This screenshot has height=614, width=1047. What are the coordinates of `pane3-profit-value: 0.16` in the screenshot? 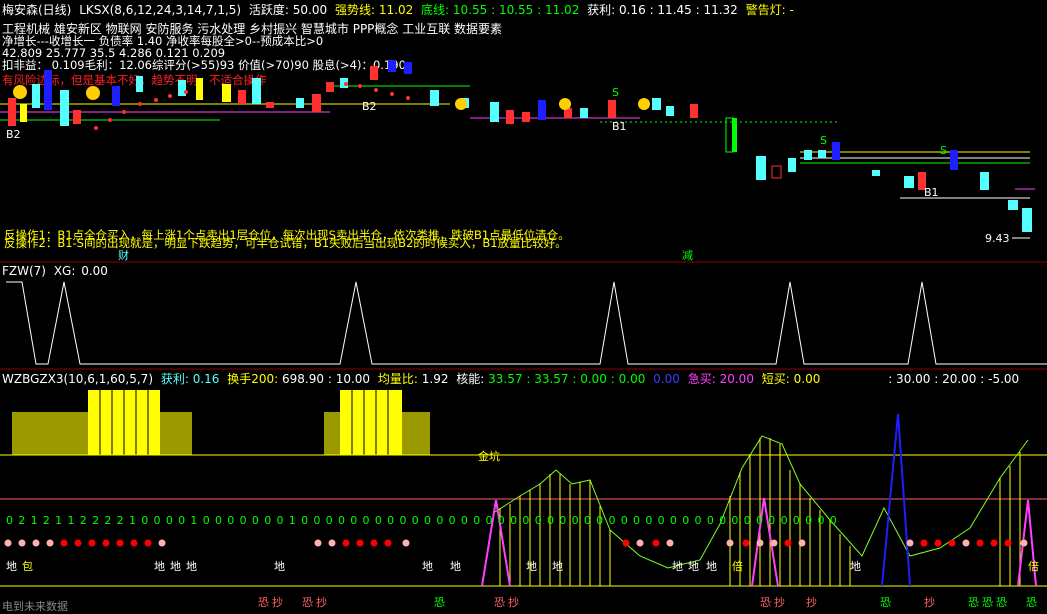 It's located at (206, 379).